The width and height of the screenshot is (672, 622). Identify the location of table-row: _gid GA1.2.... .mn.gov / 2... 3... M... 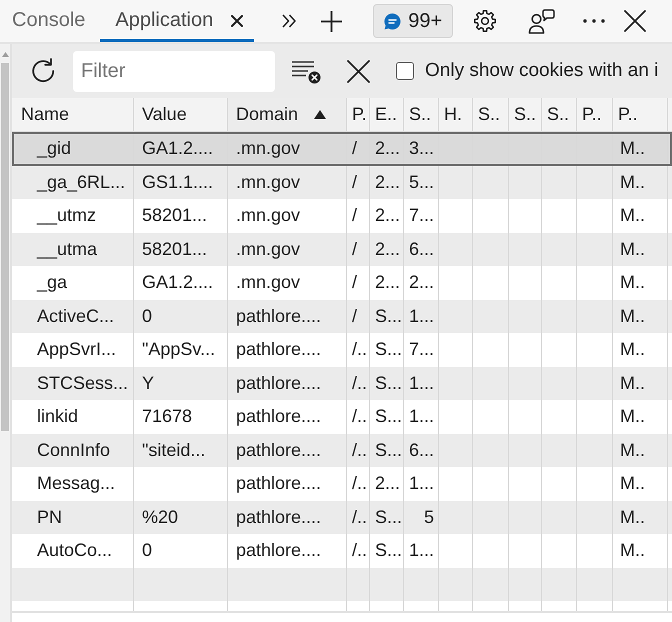
(342, 149).